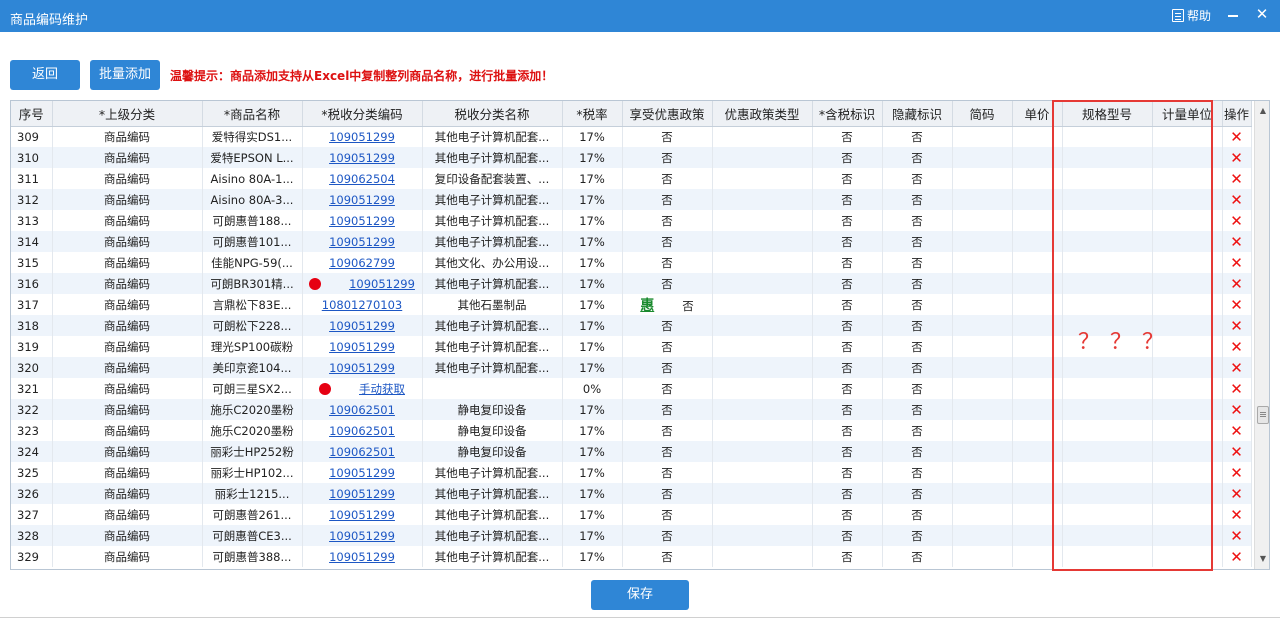 Image resolution: width=1280 pixels, height=620 pixels. Describe the element at coordinates (252, 409) in the screenshot. I see `cell-product-name: 施乐C2020墨粉` at that location.